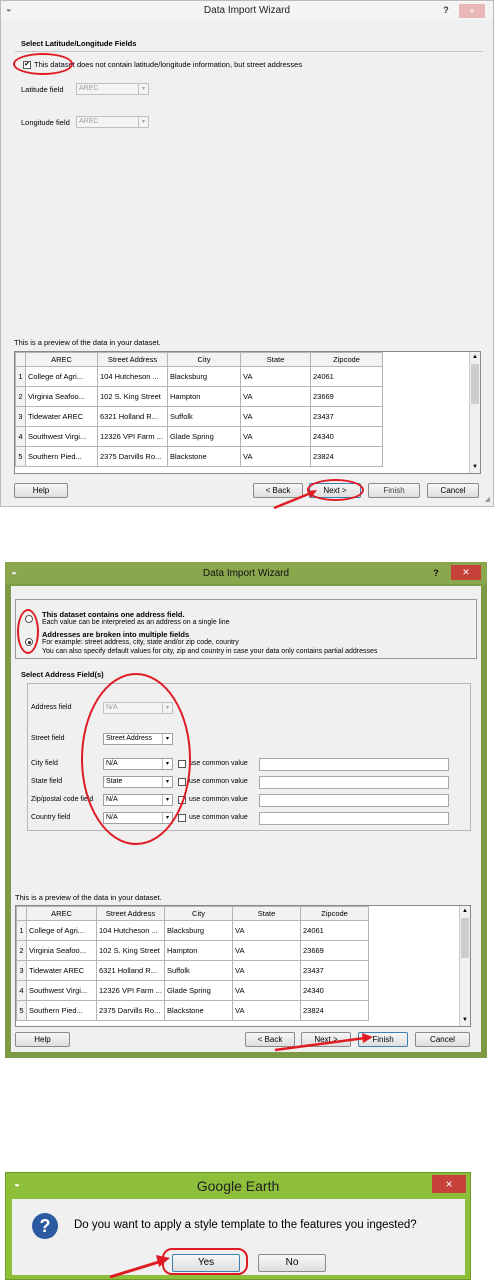 The image size is (494, 1286). Describe the element at coordinates (113, 614) in the screenshot. I see `single-address-title: This dataset contains one address field.` at that location.